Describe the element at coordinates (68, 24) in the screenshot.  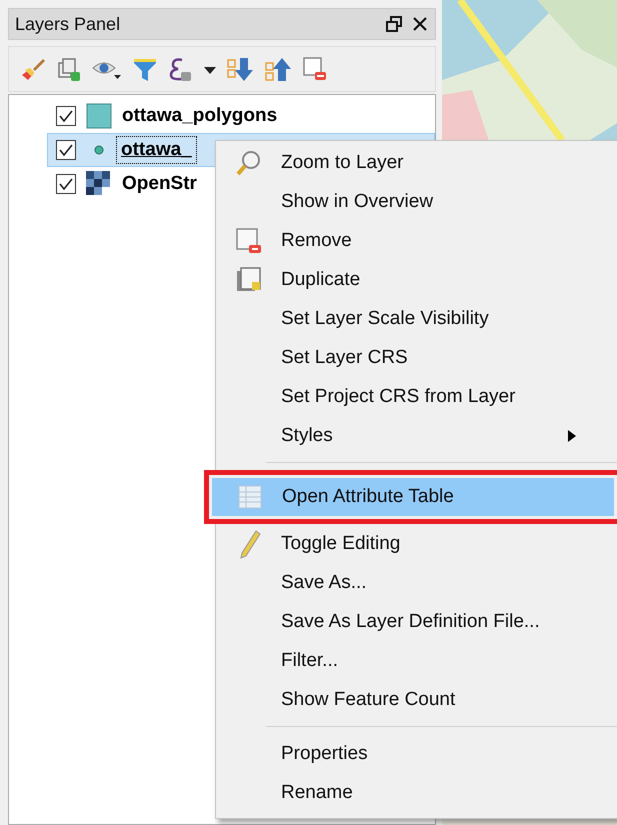
I see `panel-title: Layers Panel` at that location.